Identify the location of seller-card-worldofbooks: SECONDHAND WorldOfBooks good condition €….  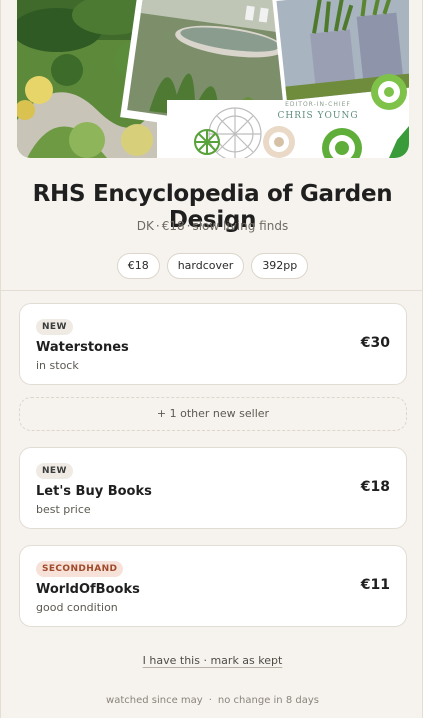
(213, 586).